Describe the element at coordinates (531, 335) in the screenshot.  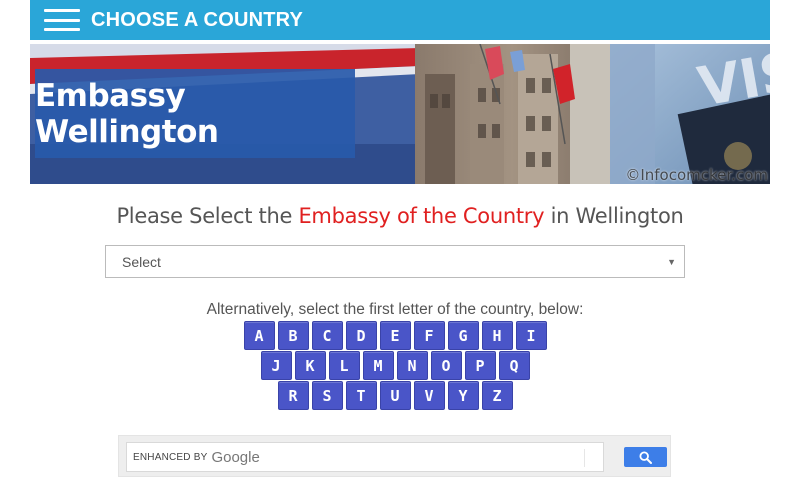
I see `letter-button-i: I` at that location.